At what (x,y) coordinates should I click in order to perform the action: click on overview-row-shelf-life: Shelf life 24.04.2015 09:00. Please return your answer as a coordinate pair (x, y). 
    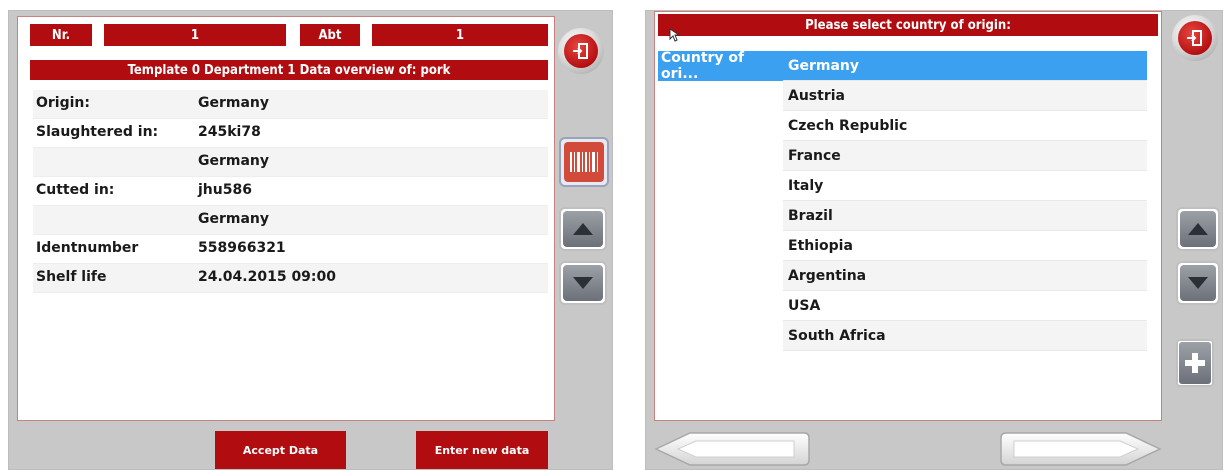
    Looking at the image, I should click on (290, 278).